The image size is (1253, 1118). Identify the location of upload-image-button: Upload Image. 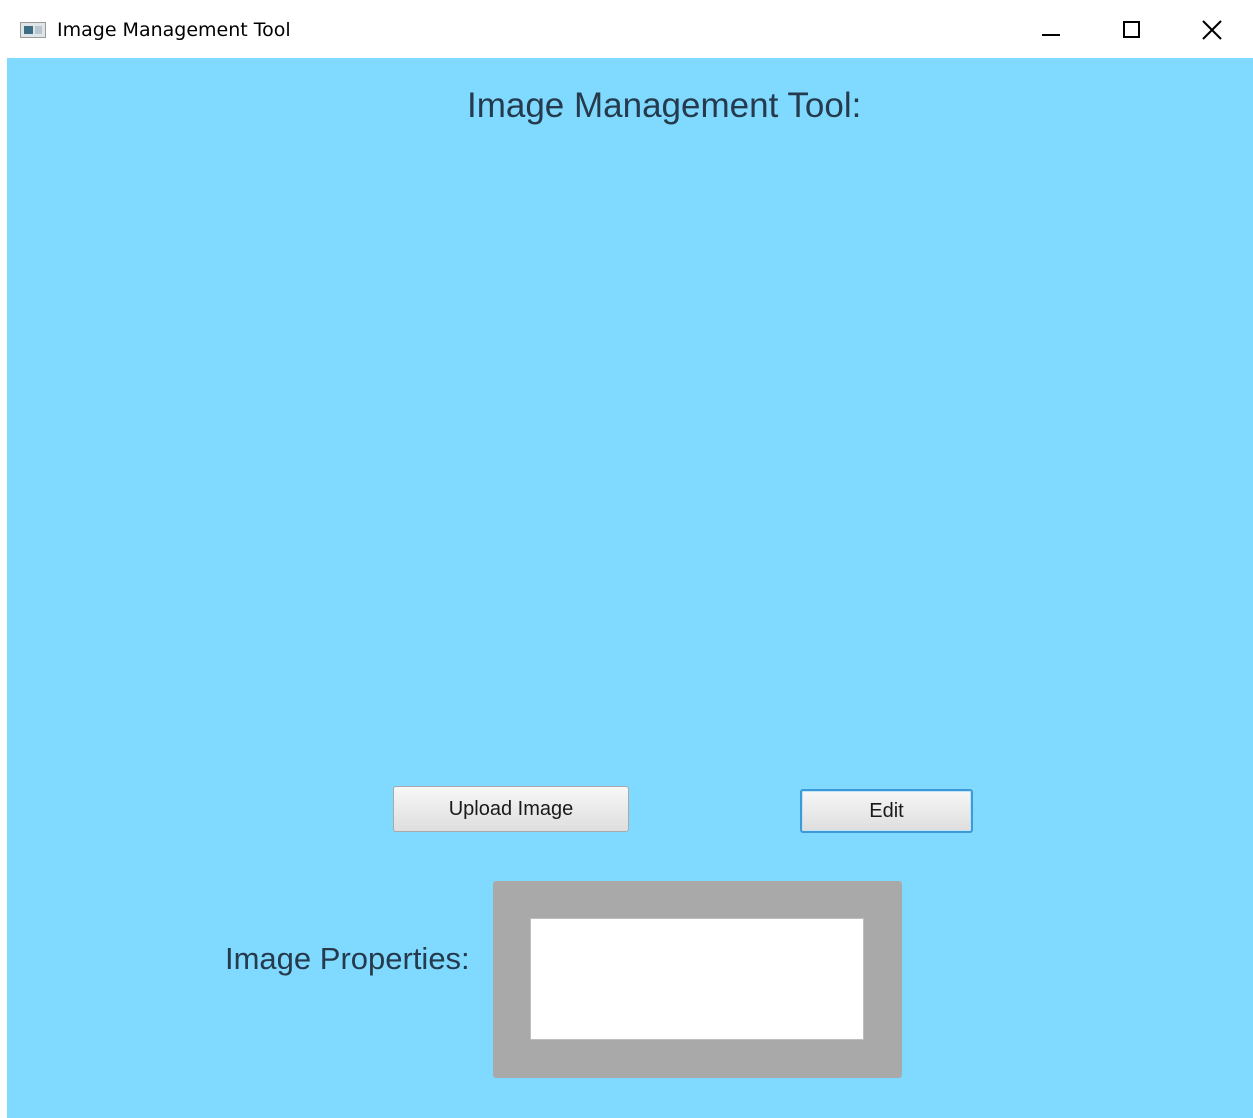
(511, 809).